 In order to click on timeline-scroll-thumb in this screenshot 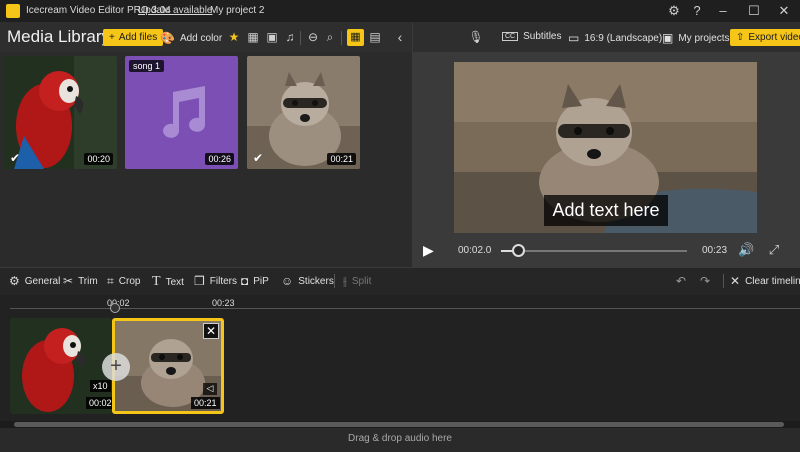, I will do `click(399, 424)`.